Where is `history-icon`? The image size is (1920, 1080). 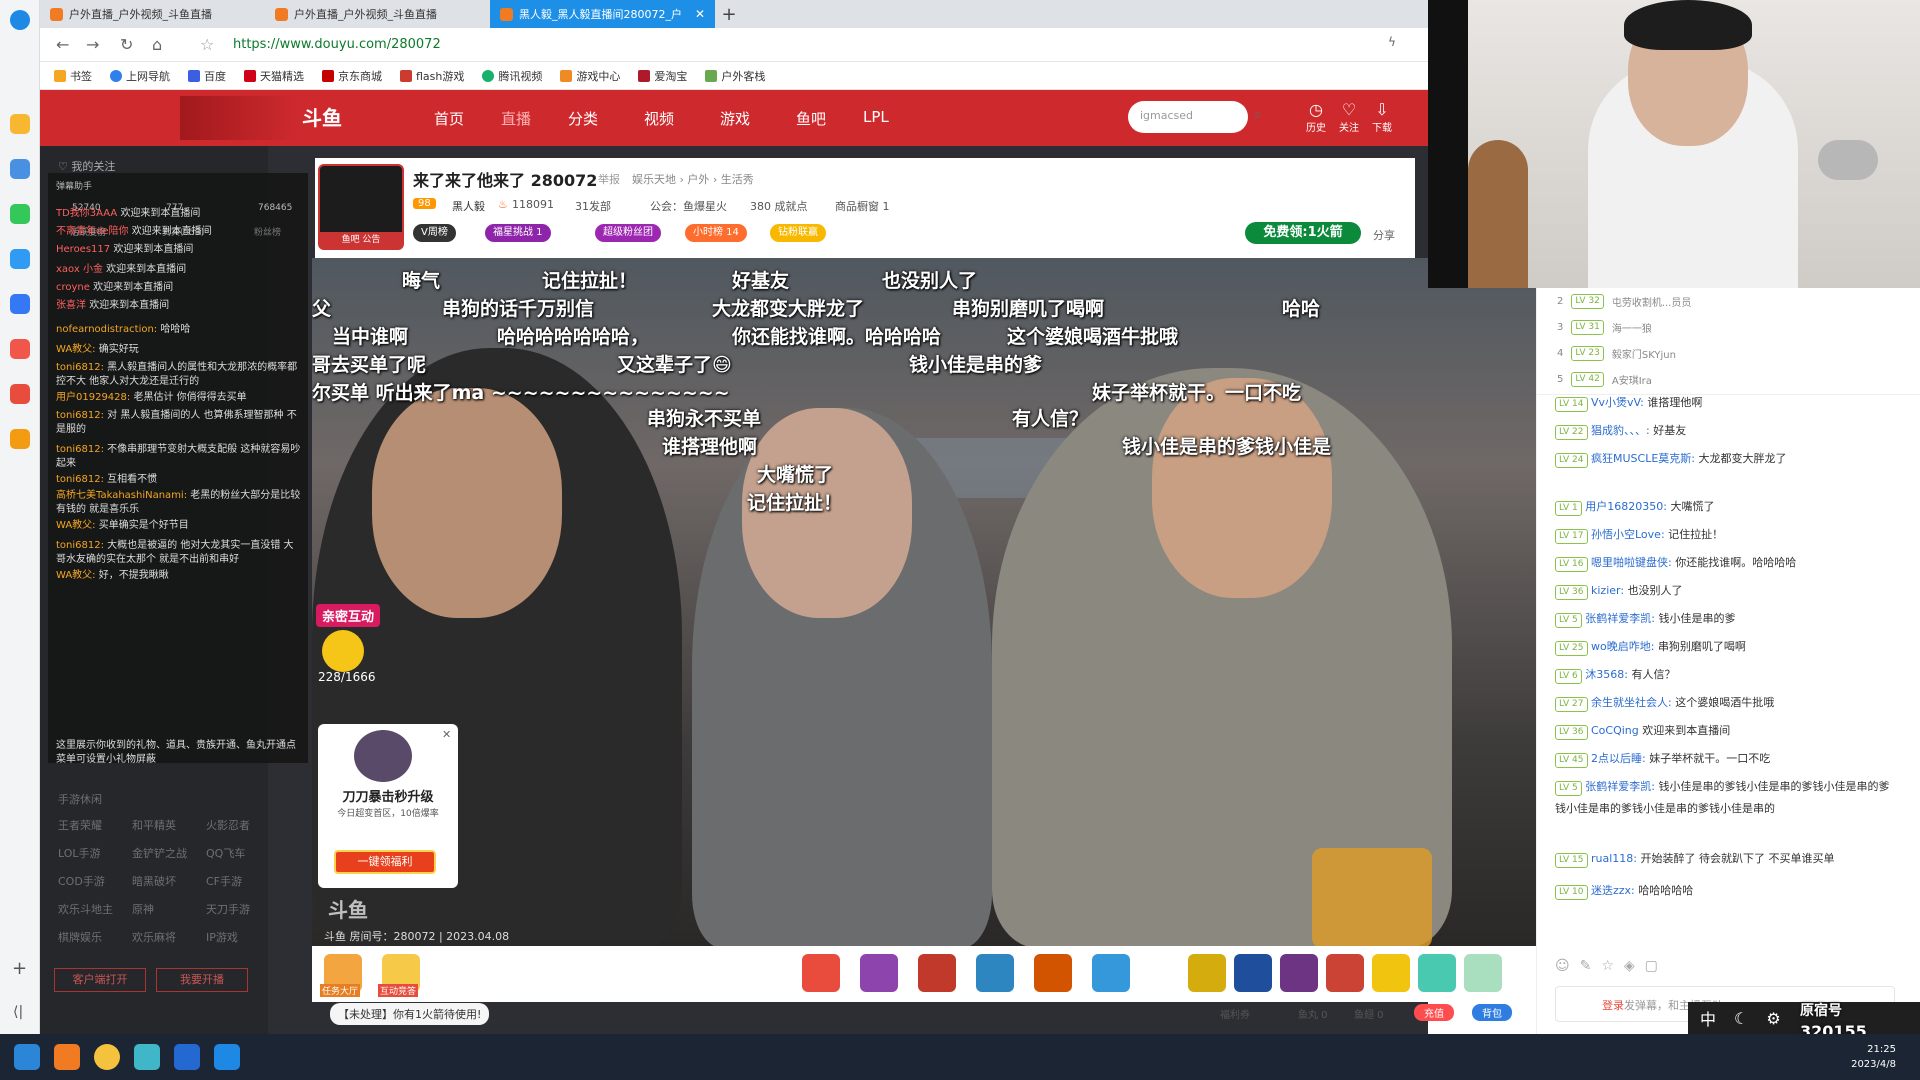 history-icon is located at coordinates (20, 169).